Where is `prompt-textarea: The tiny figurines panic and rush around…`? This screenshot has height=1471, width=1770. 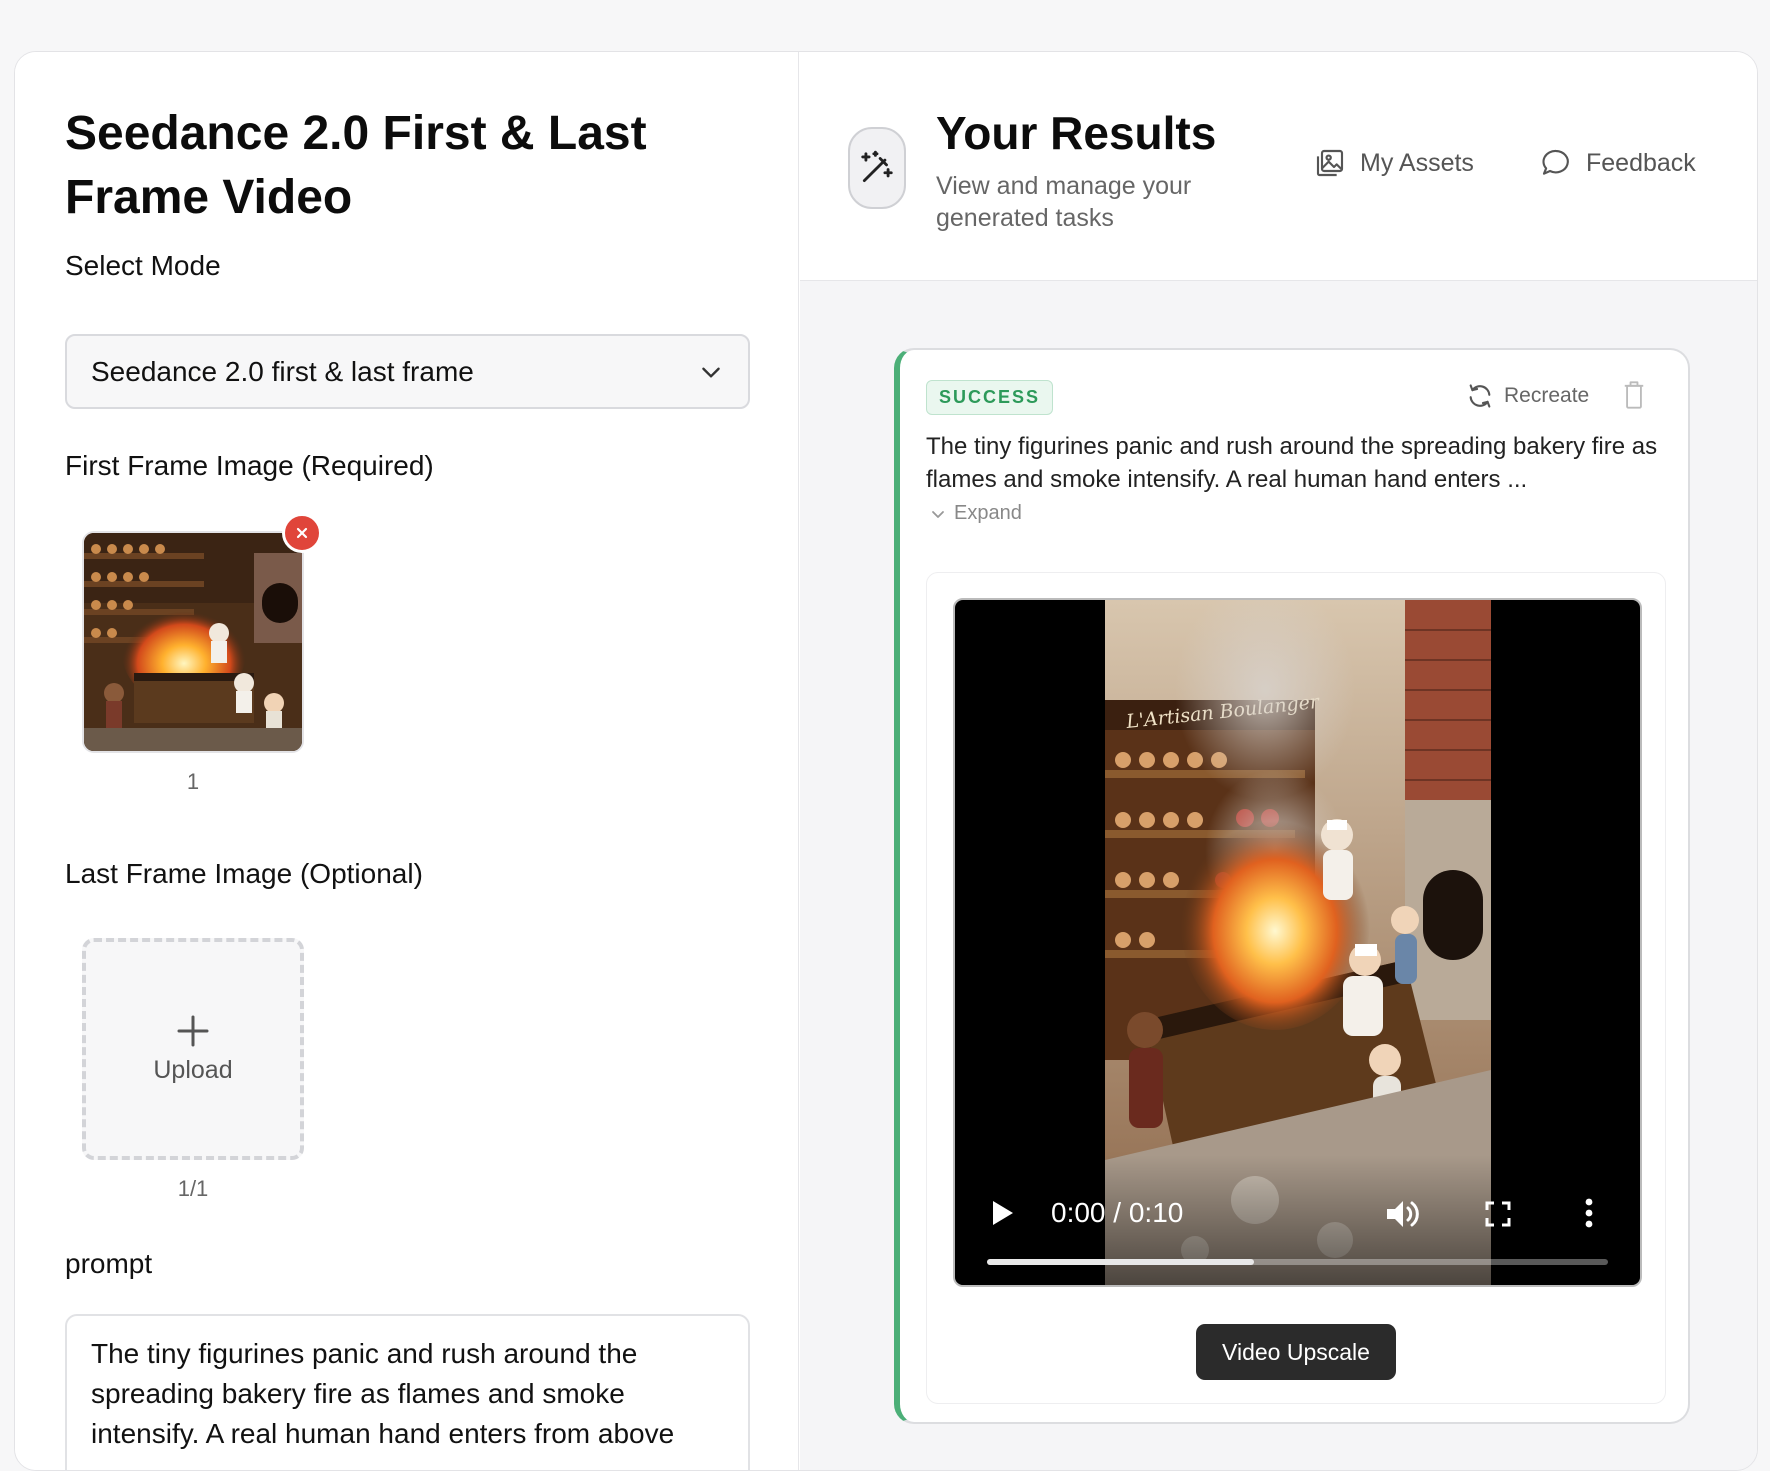 prompt-textarea: The tiny figurines panic and rush around… is located at coordinates (407, 1392).